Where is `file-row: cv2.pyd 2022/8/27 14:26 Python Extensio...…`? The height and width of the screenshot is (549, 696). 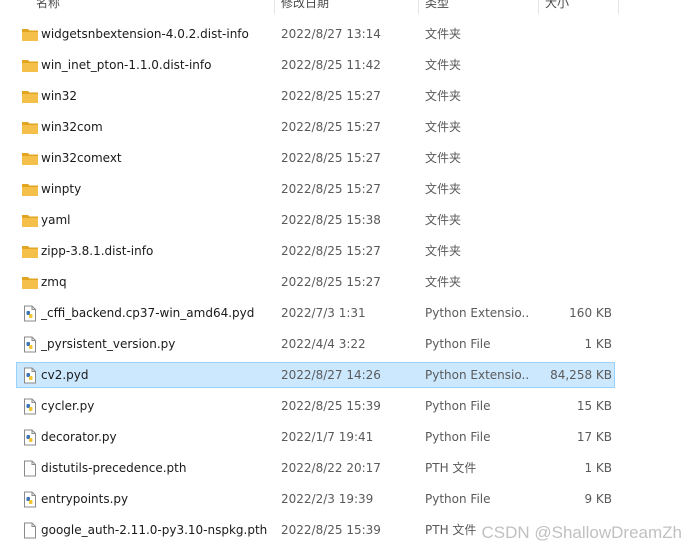
file-row: cv2.pyd 2022/8/27 14:26 Python Extensio...… is located at coordinates (315, 375).